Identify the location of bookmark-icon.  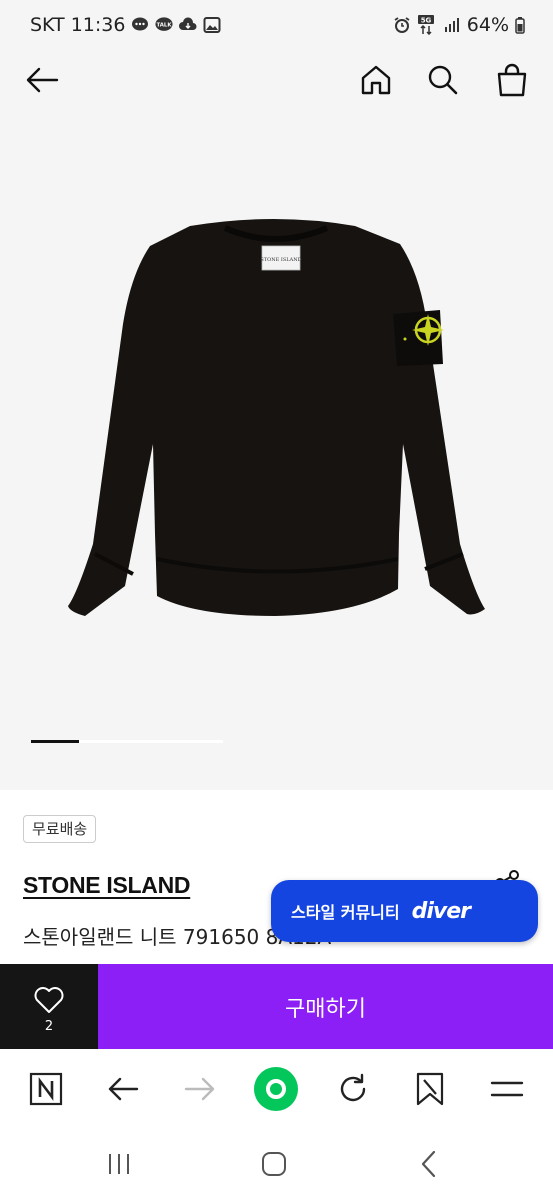
(430, 1089).